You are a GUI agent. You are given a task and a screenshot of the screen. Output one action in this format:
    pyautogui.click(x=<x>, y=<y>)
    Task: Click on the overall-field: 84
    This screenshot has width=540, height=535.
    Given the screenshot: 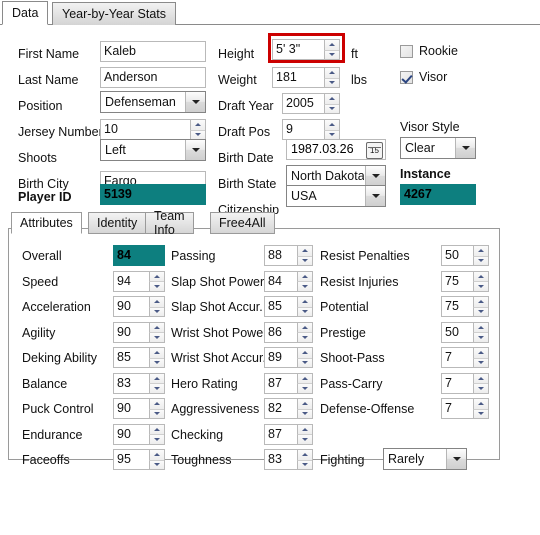 What is the action you would take?
    pyautogui.click(x=139, y=255)
    